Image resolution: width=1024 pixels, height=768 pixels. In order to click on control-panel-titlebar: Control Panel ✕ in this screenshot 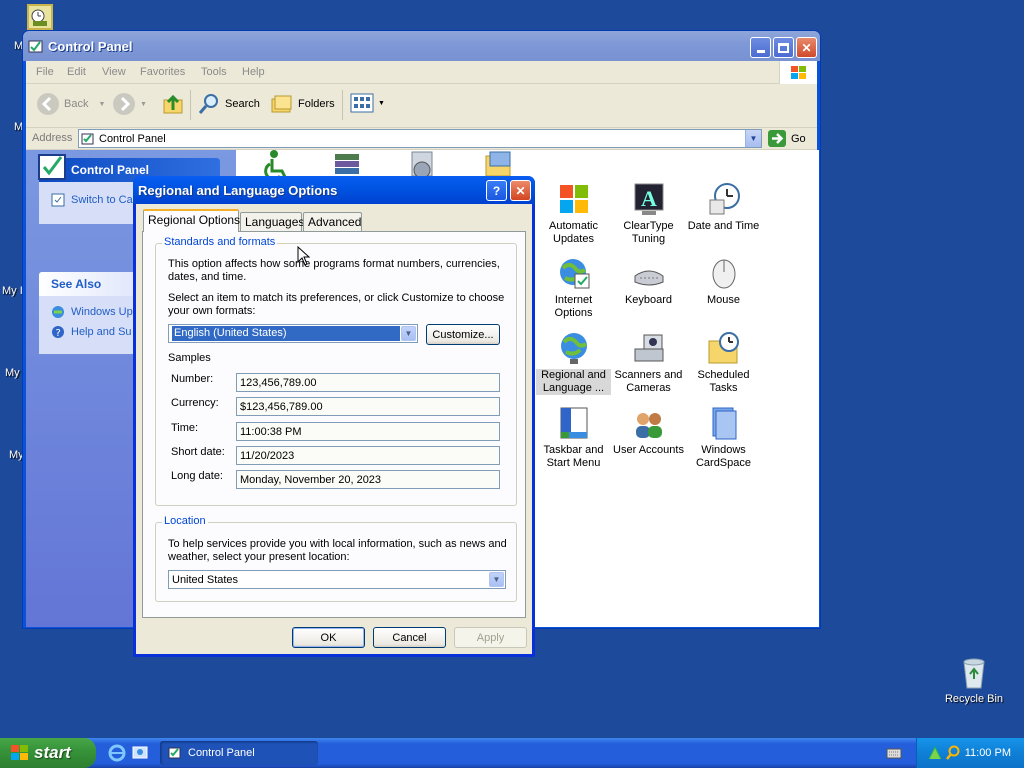, I will do `click(421, 46)`.